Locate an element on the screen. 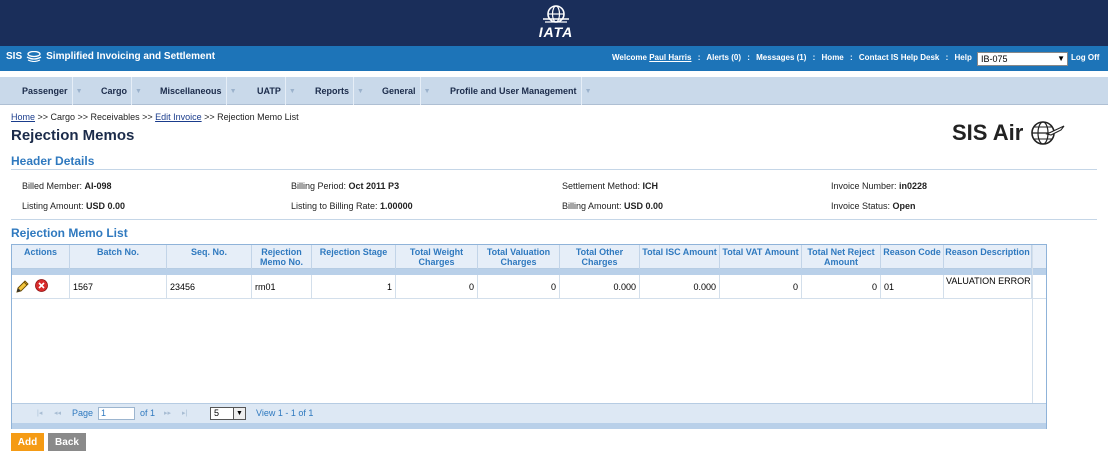 This screenshot has height=452, width=1108. app-title: Simplified Invoicing and Settlement is located at coordinates (131, 56).